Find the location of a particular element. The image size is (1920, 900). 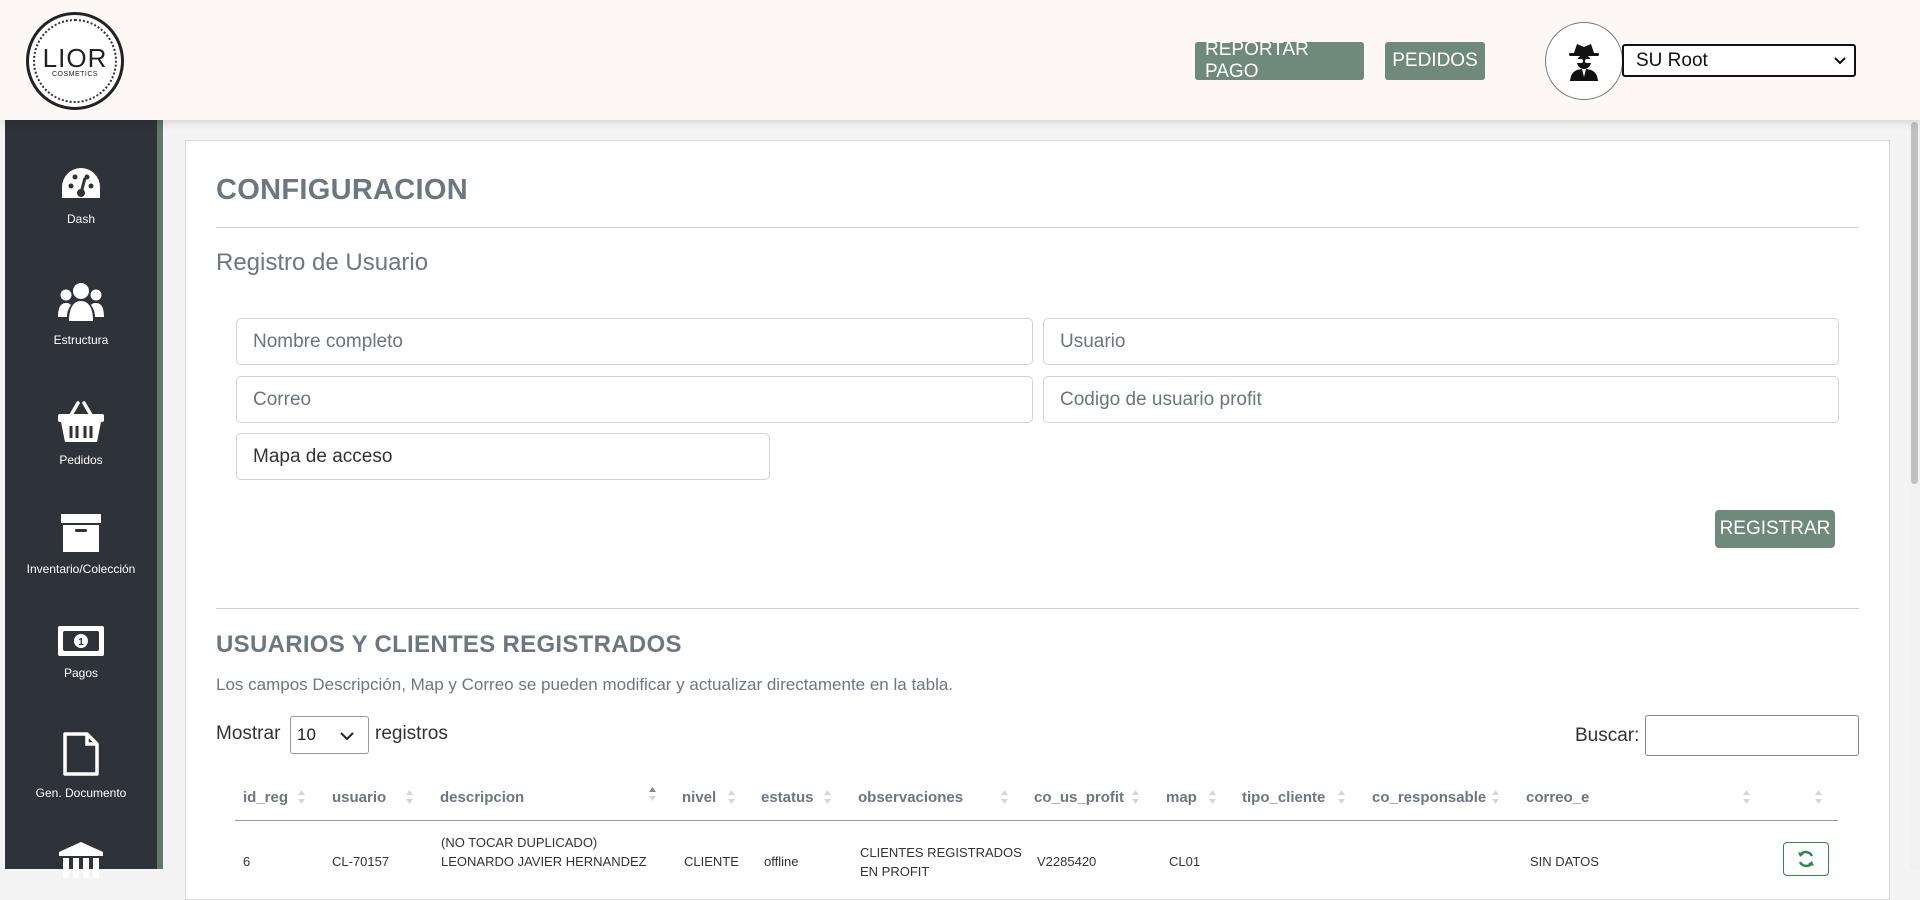

cell-estatus: offline is located at coordinates (781, 861).